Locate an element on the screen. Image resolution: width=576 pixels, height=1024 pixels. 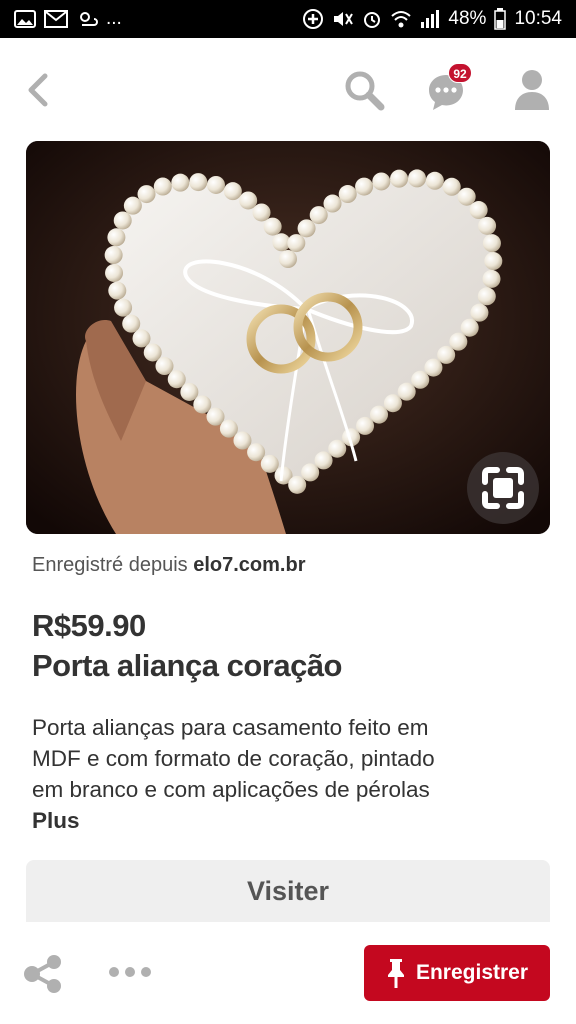
share-icon is located at coordinates (42, 974).